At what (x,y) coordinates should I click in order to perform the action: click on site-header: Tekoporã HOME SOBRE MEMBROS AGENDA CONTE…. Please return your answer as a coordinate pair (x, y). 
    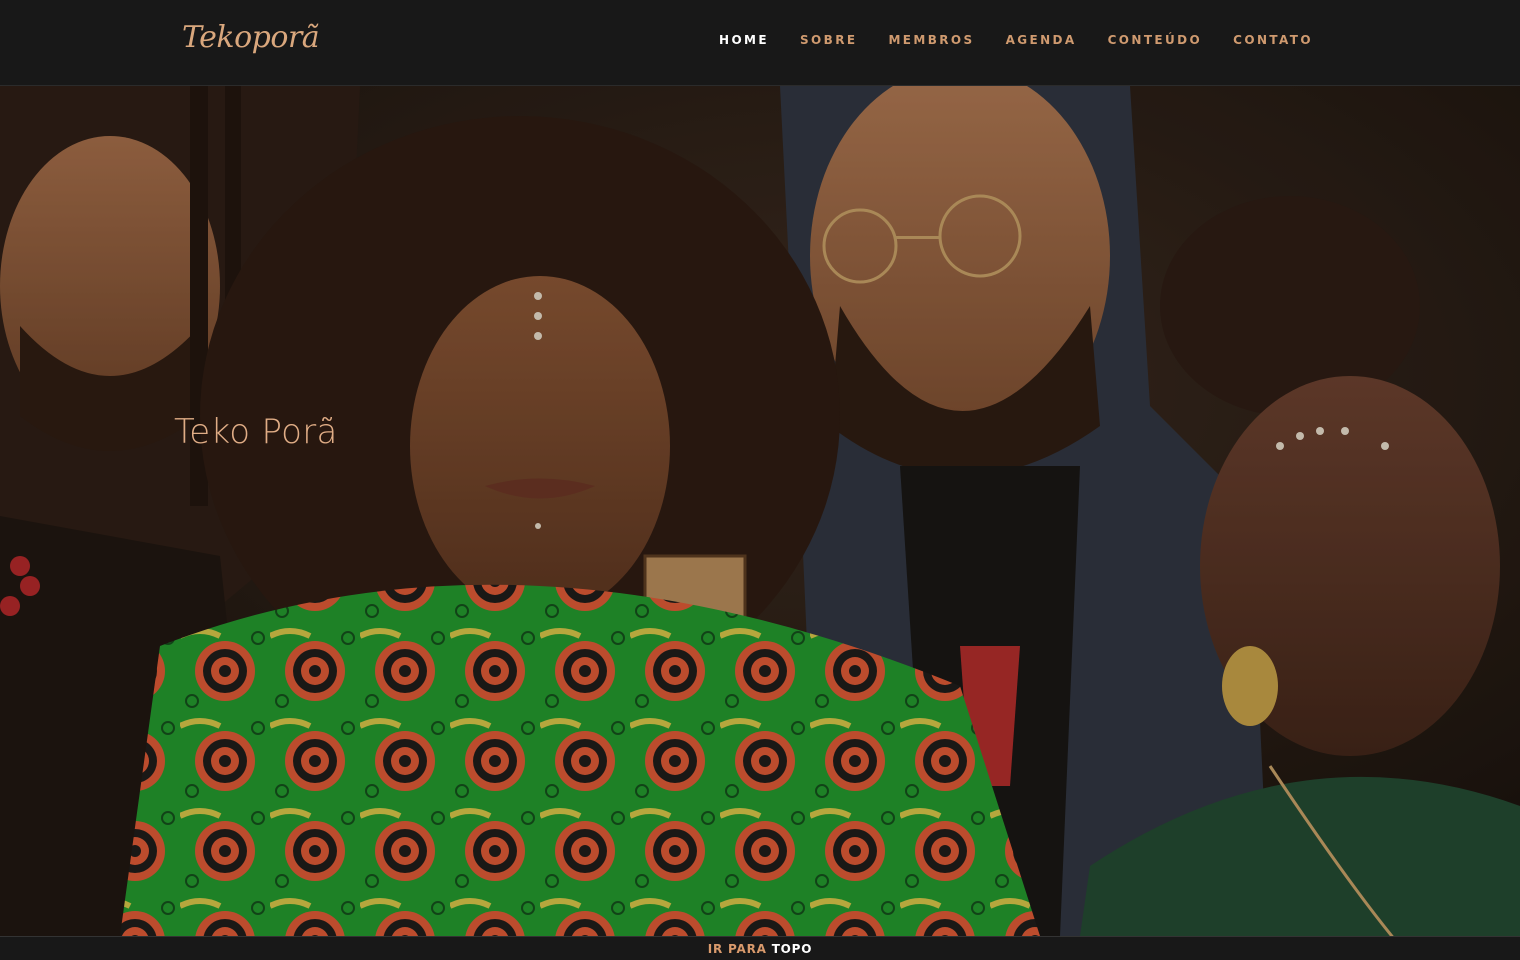
    Looking at the image, I should click on (760, 43).